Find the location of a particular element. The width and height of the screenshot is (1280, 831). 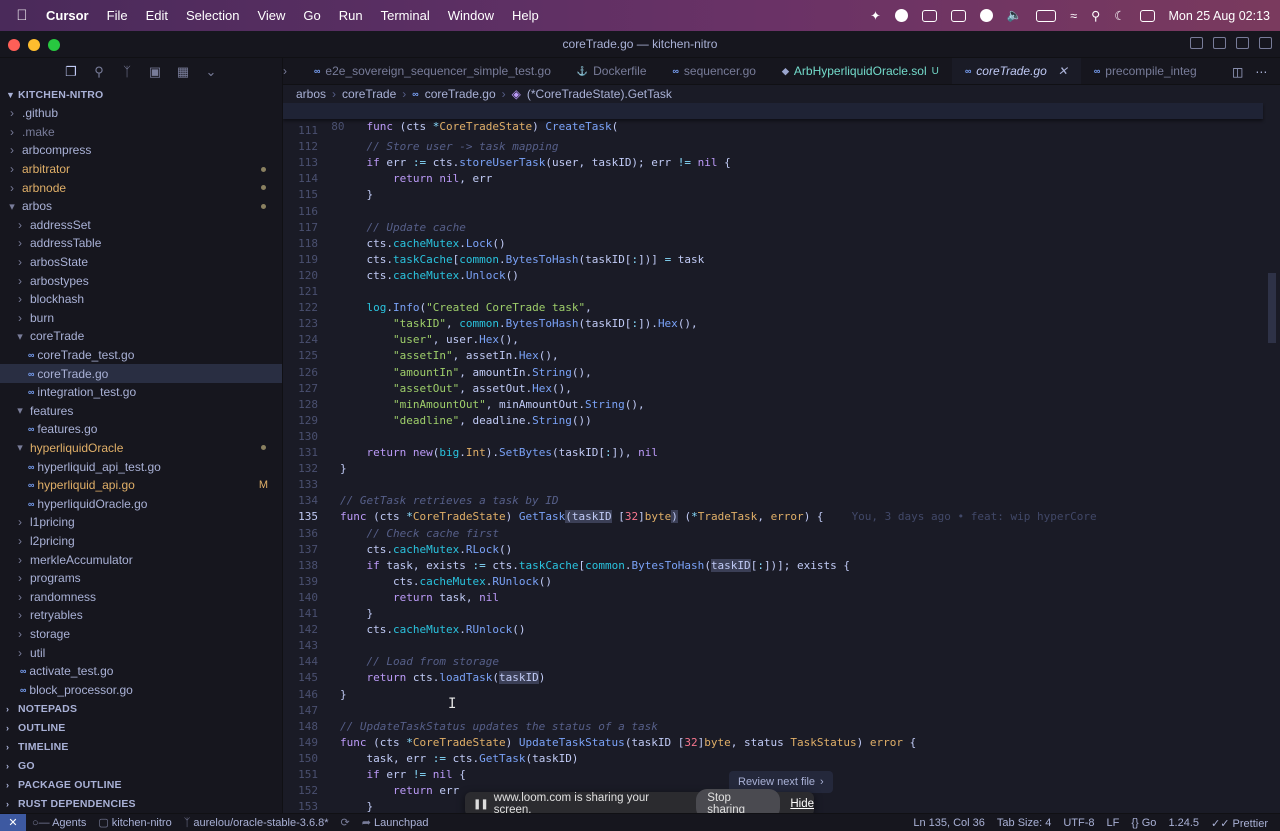

tree-folder: › .make is located at coordinates (141, 132).